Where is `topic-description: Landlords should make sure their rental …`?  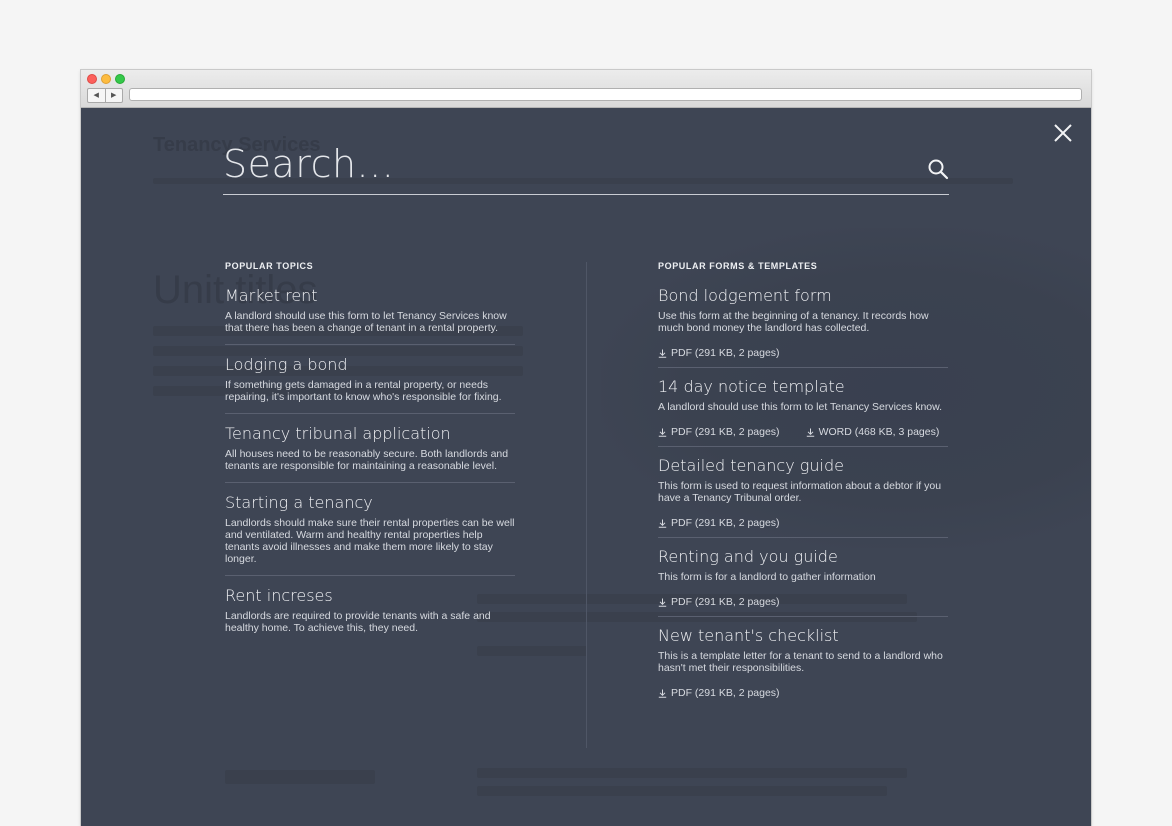 topic-description: Landlords should make sure their rental … is located at coordinates (370, 541).